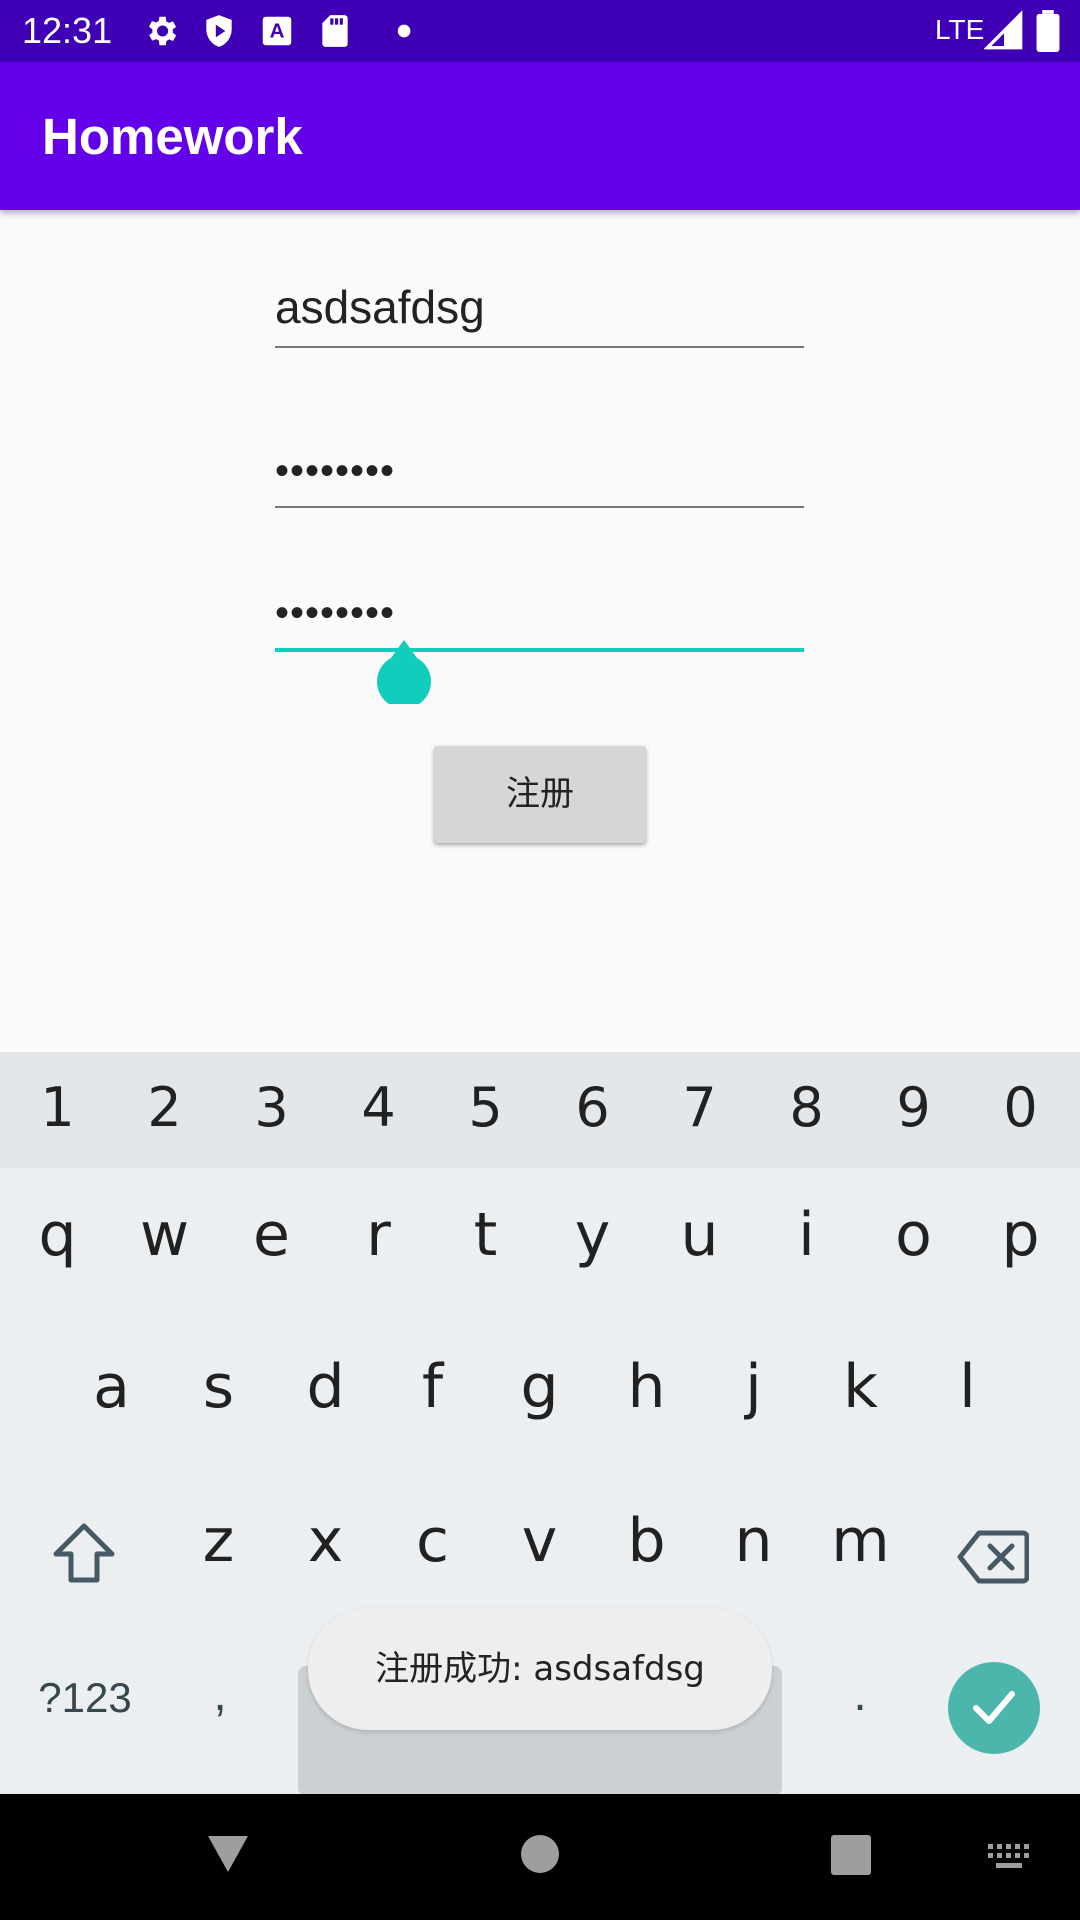 The image size is (1080, 1920). Describe the element at coordinates (57, 1107) in the screenshot. I see `key-1: 1` at that location.